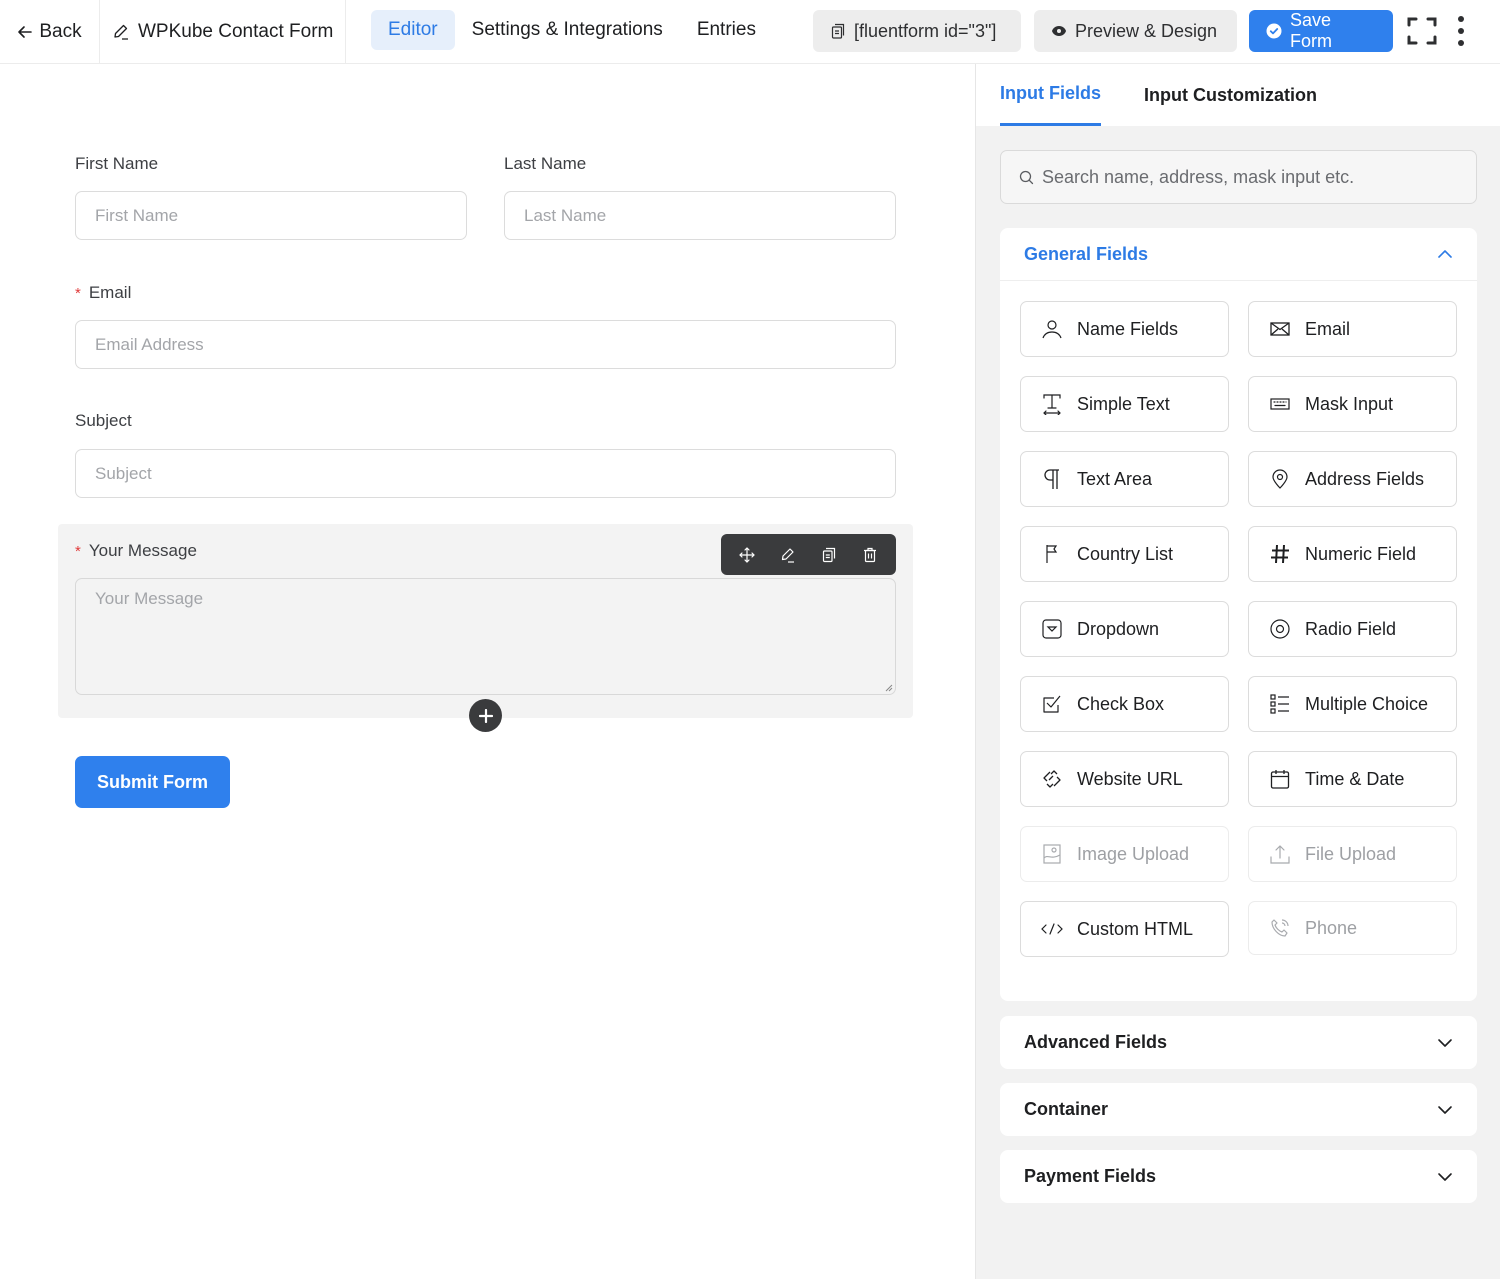 This screenshot has width=1500, height=1279. What do you see at coordinates (726, 30) in the screenshot?
I see `tab-entries: Entries` at bounding box center [726, 30].